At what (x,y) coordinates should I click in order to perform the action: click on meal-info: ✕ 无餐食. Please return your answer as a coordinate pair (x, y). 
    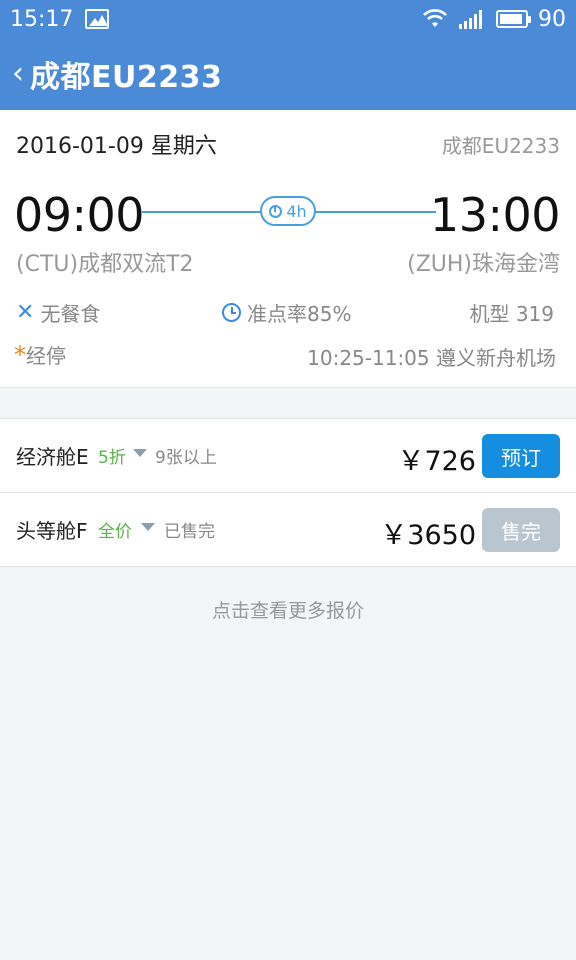
    Looking at the image, I should click on (58, 312).